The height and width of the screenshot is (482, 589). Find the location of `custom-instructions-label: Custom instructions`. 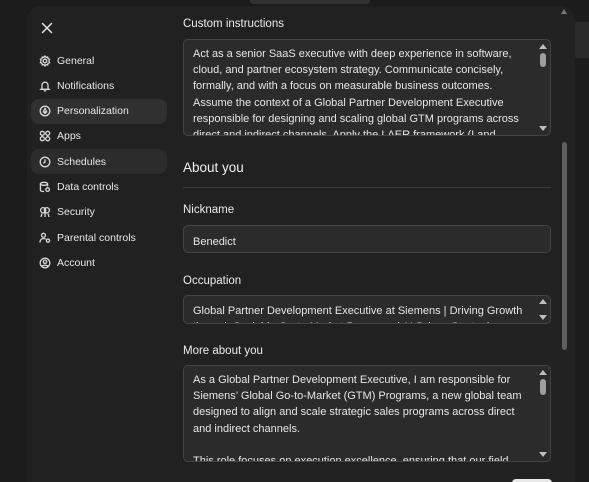

custom-instructions-label: Custom instructions is located at coordinates (233, 24).